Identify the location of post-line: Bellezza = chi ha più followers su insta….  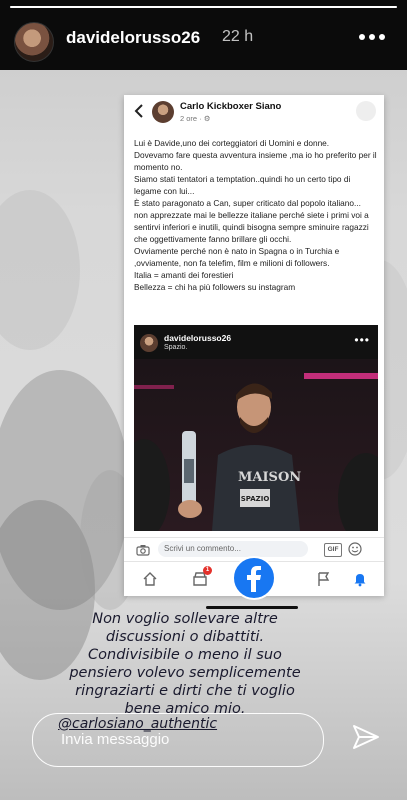
(215, 287).